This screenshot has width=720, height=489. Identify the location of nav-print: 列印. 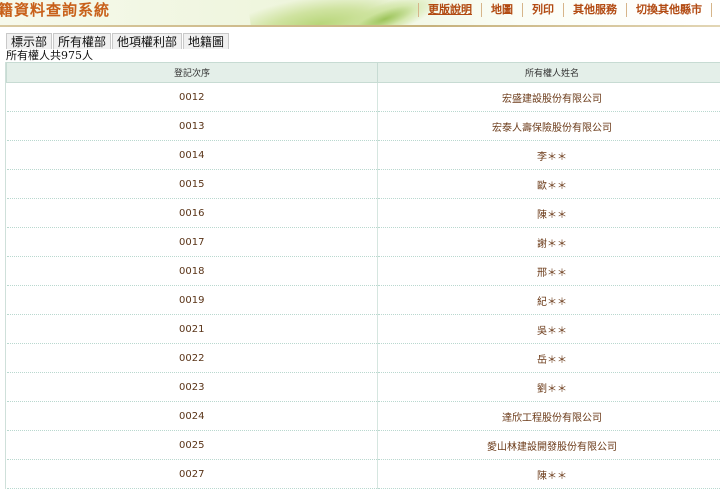
(542, 10).